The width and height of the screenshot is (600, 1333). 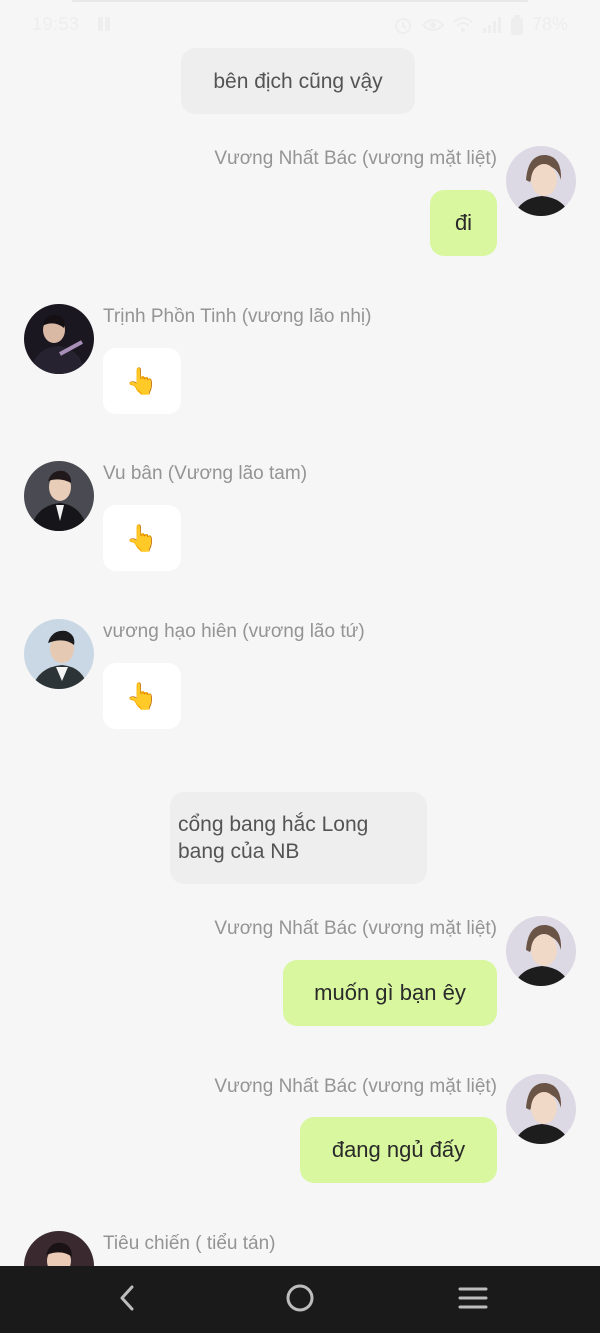 I want to click on outgoing-message: đang ngủ đấy, so click(x=398, y=1150).